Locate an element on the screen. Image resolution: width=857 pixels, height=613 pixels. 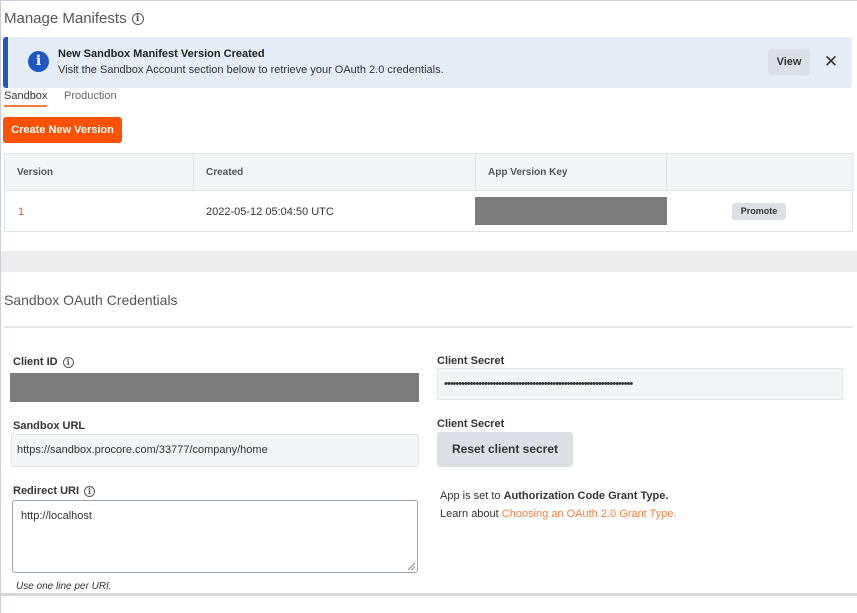
column-header-version: Version is located at coordinates (35, 172).